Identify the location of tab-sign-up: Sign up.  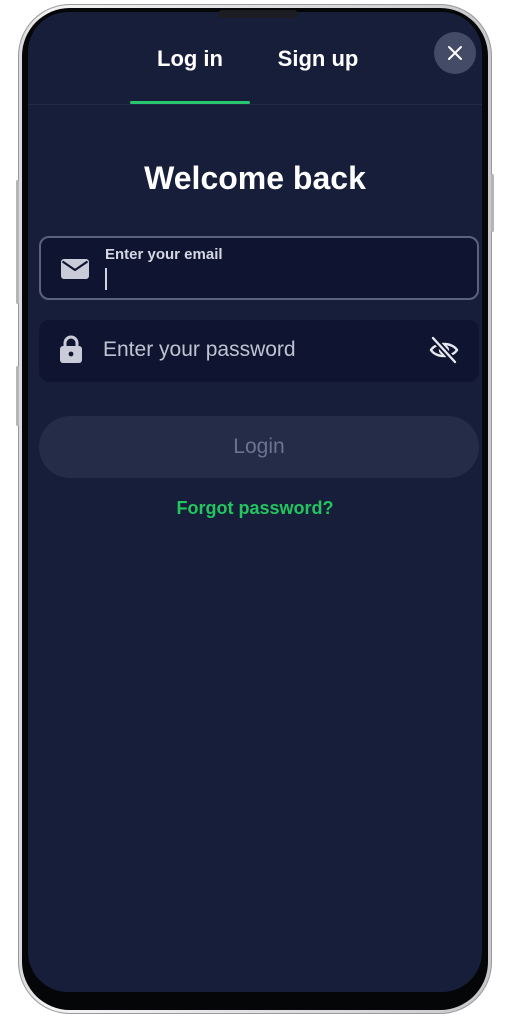
(318, 75).